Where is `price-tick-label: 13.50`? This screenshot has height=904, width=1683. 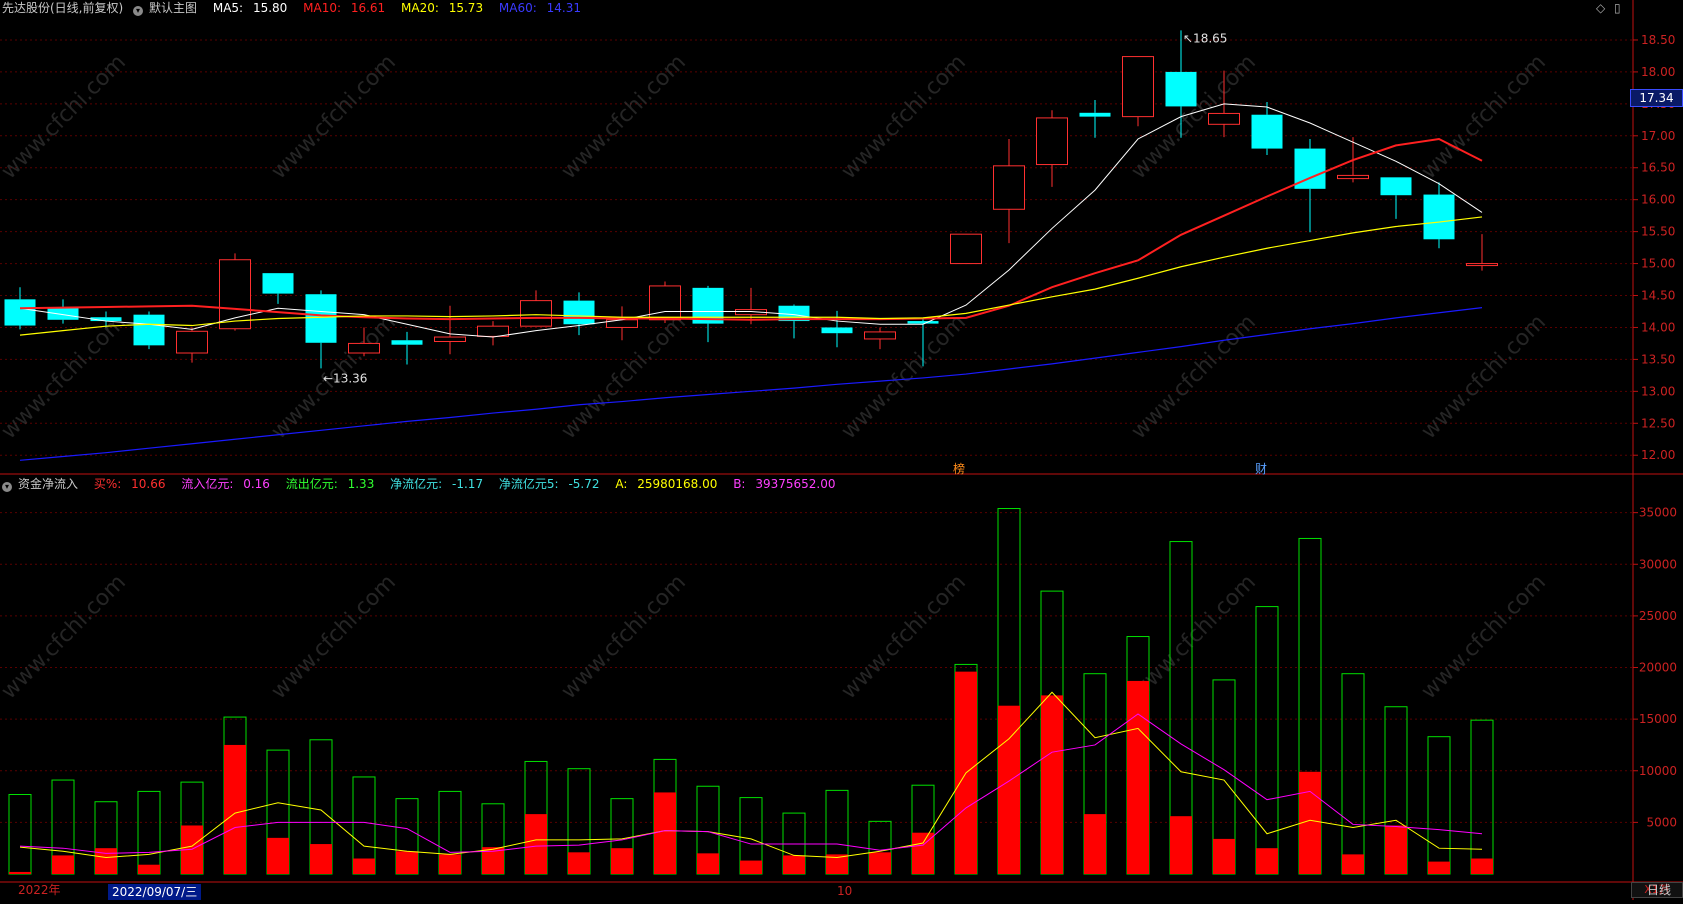 price-tick-label: 13.50 is located at coordinates (1658, 359).